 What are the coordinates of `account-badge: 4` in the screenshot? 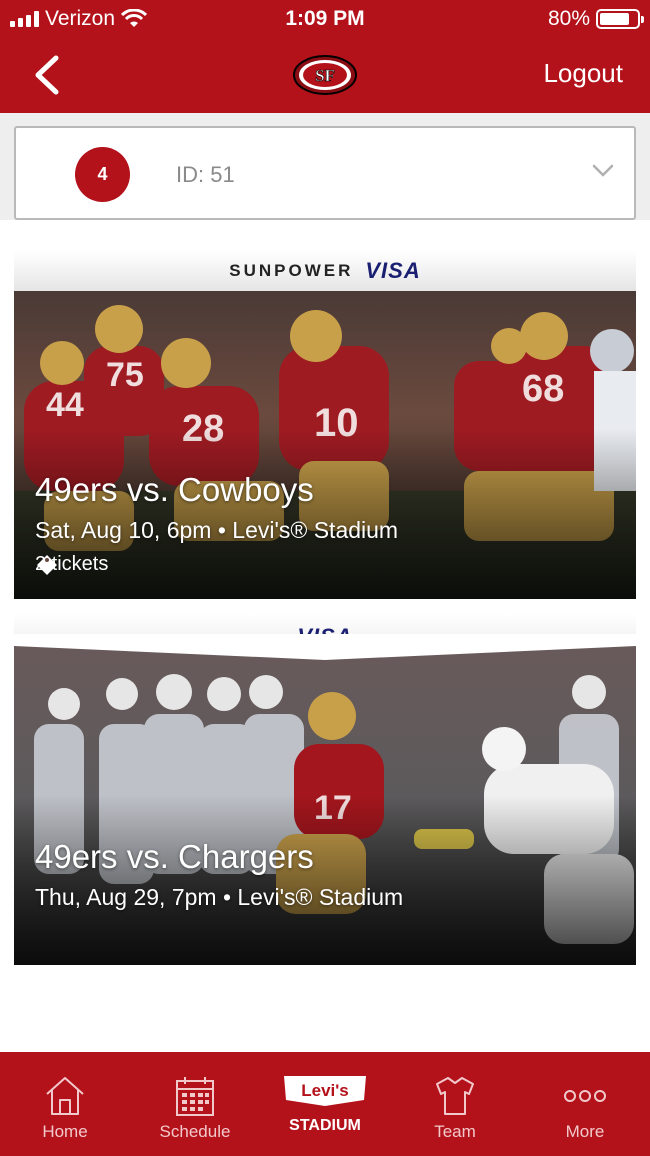 It's located at (102, 174).